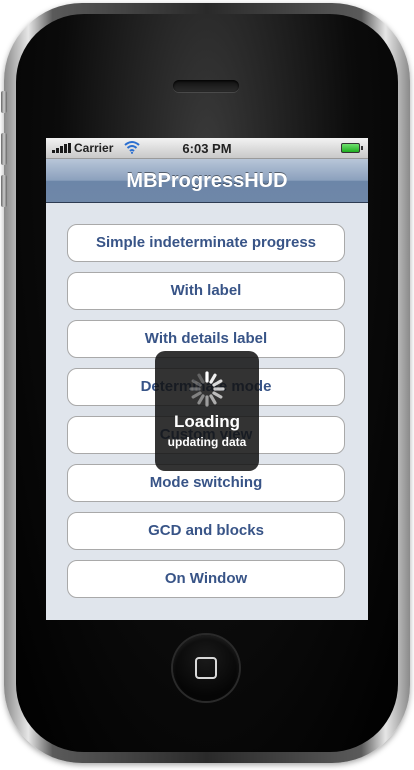 The width and height of the screenshot is (414, 770). Describe the element at coordinates (206, 291) in the screenshot. I see `with-label-button: With label` at that location.